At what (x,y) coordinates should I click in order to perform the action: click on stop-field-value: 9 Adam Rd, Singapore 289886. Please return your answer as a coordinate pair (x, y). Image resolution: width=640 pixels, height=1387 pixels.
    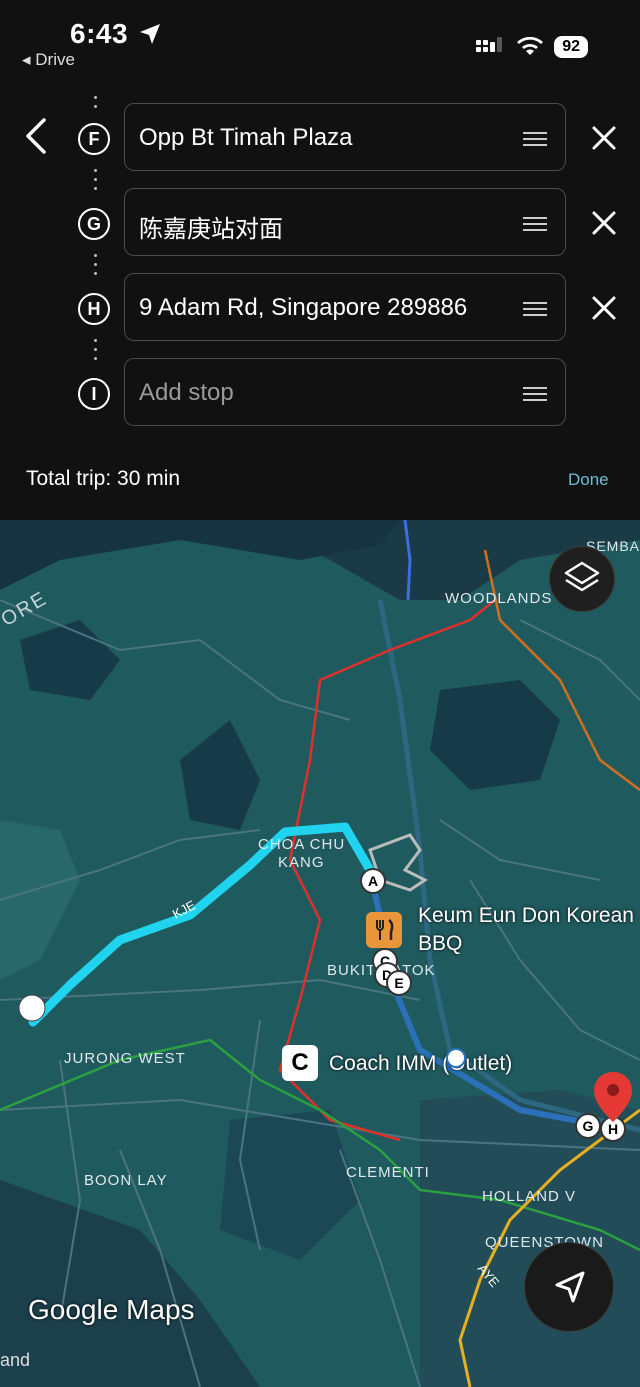
    Looking at the image, I should click on (303, 307).